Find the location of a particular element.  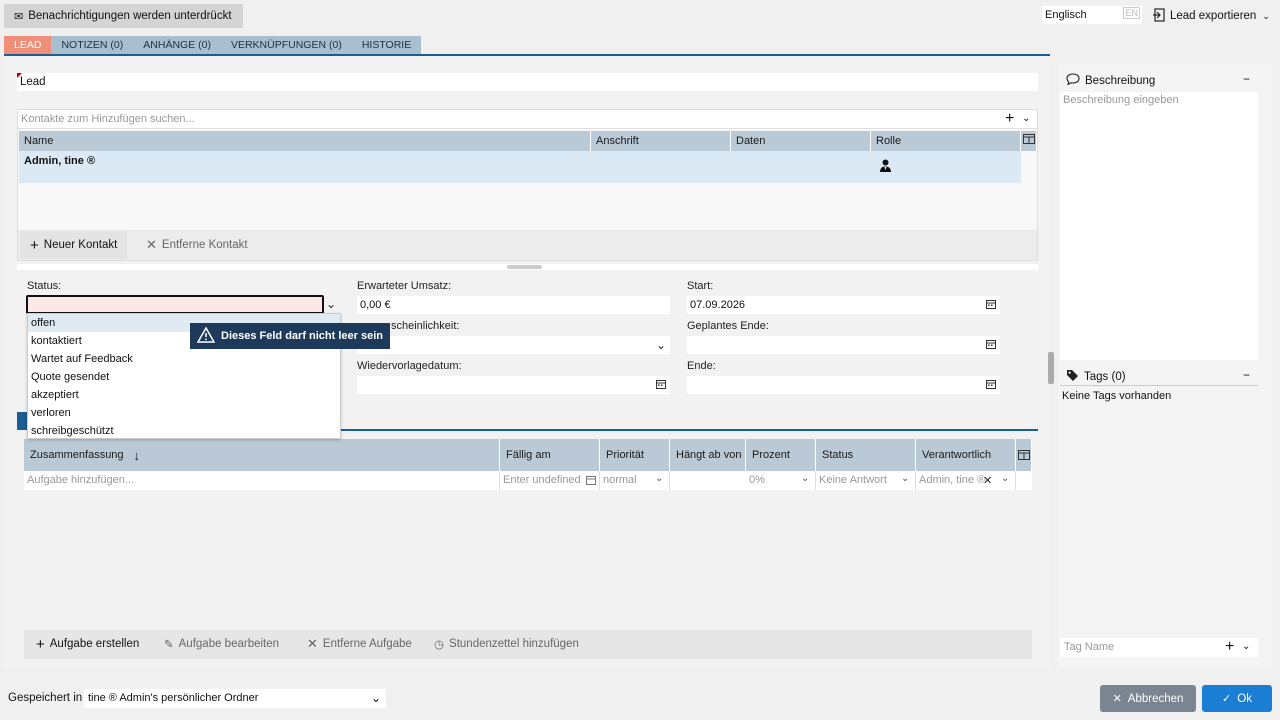

saved-in-label: Gespeichert in is located at coordinates (45, 698).